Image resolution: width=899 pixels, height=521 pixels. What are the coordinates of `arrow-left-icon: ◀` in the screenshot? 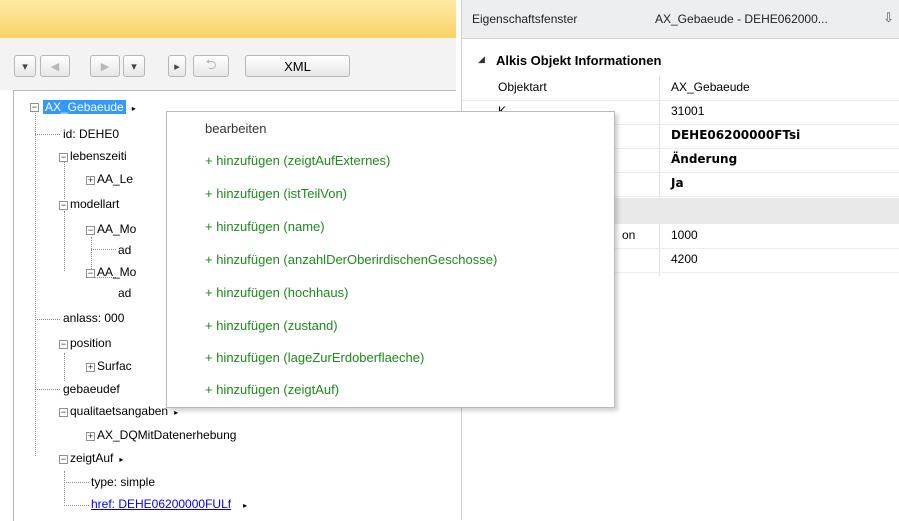 It's located at (55, 66).